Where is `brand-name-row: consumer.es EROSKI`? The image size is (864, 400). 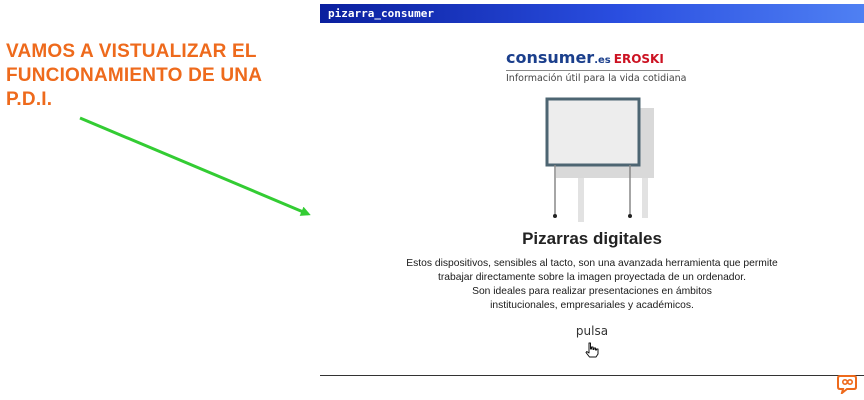
brand-name-row: consumer.es EROSKI is located at coordinates (594, 58).